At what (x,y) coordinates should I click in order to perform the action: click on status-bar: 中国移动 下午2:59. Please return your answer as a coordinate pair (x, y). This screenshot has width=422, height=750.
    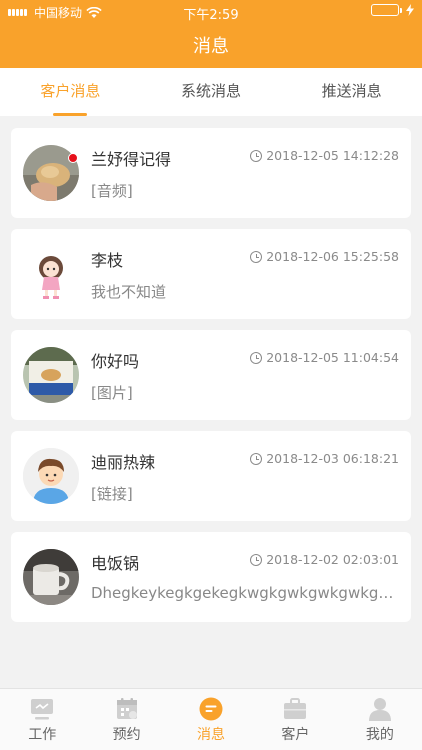
    Looking at the image, I should click on (211, 12).